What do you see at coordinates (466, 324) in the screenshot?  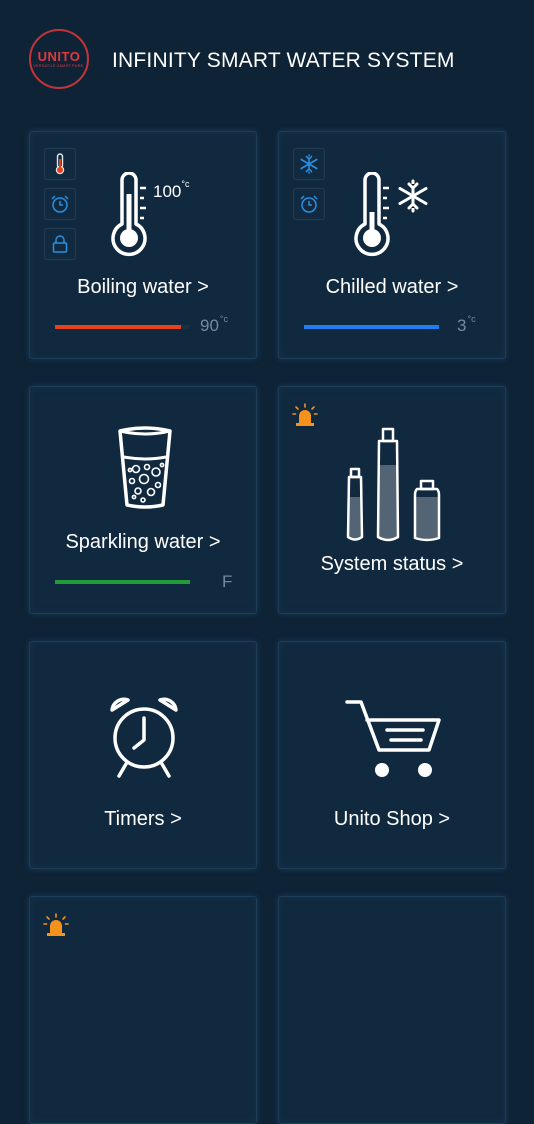 I see `chilled-temperature-reading: 3°c` at bounding box center [466, 324].